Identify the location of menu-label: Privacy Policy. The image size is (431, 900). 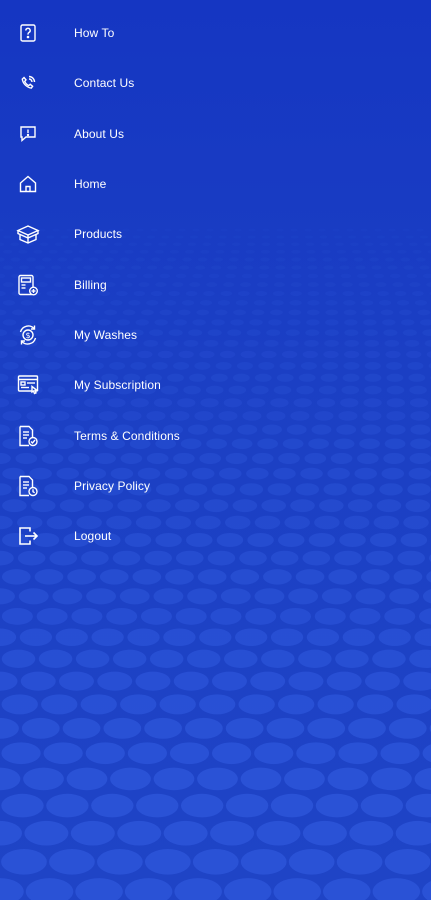
(112, 485).